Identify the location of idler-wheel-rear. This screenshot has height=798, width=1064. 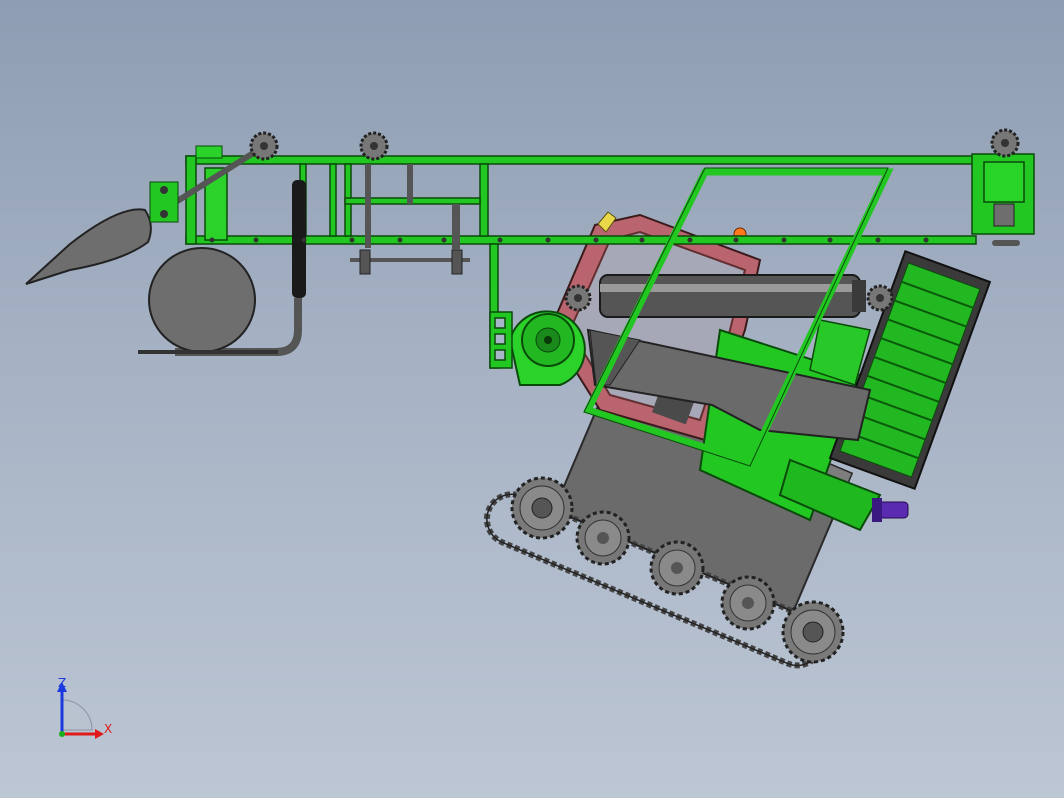
(813, 632).